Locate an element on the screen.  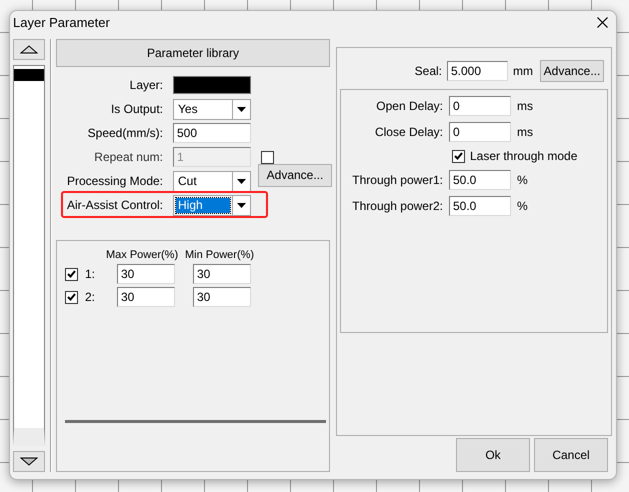
up-arrow-icon is located at coordinates (29, 49).